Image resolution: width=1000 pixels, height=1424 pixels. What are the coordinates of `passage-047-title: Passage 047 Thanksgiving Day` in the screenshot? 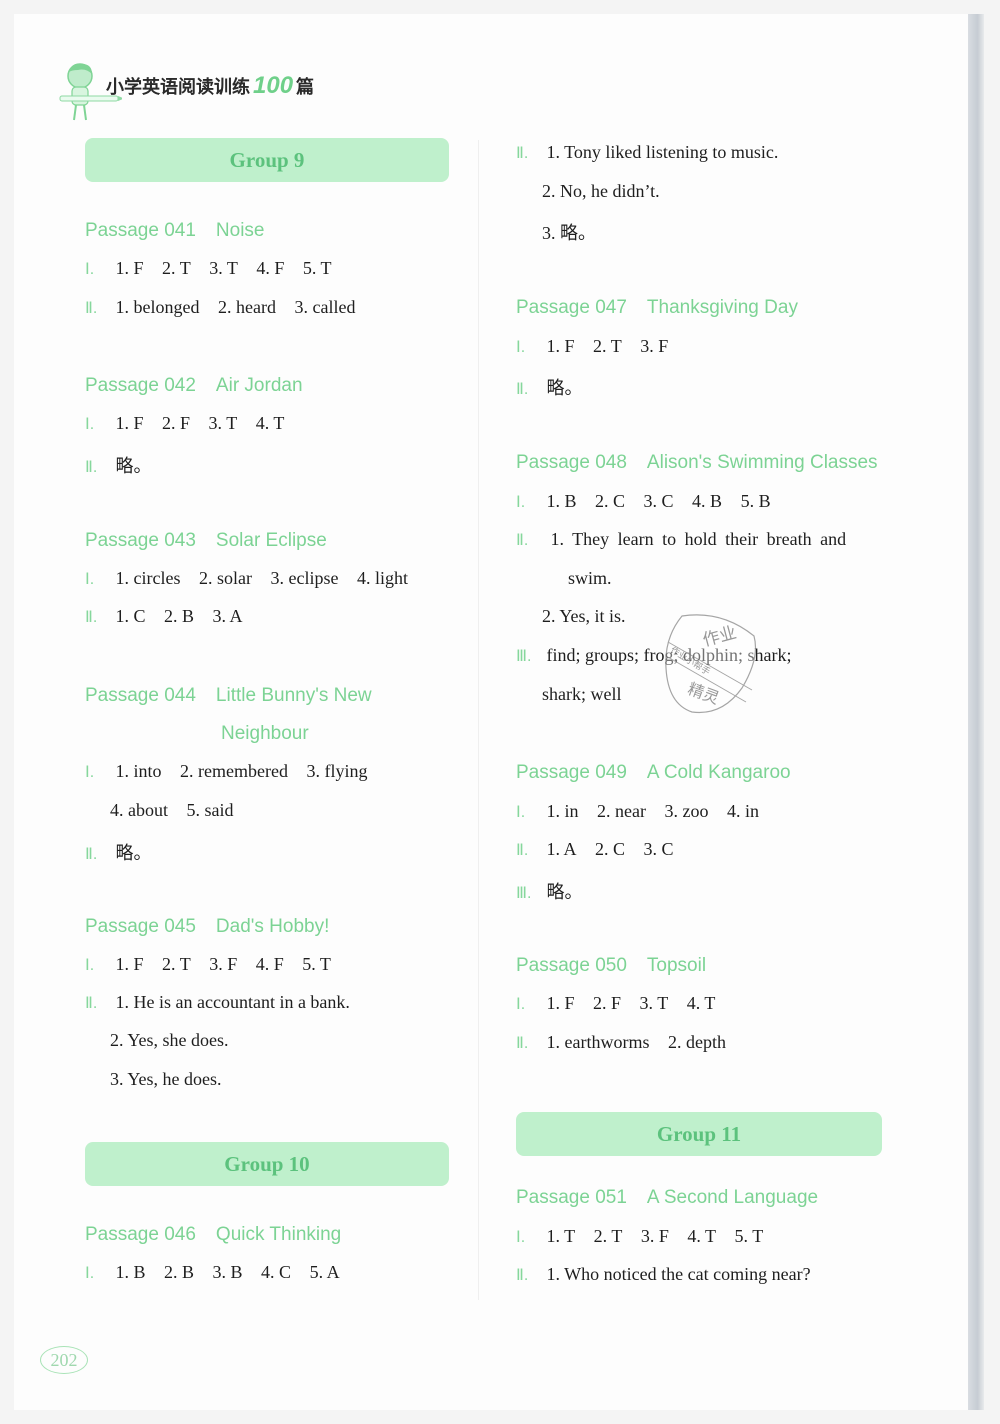 It's located at (657, 308).